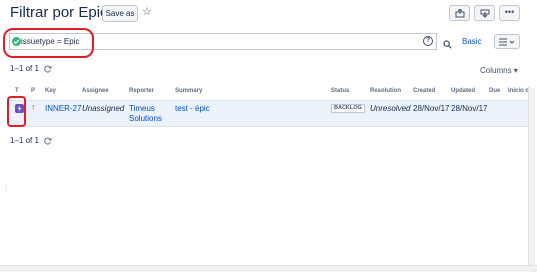 Image resolution: width=537 pixels, height=272 pixels. What do you see at coordinates (24, 140) in the screenshot?
I see `results-count-bottom-text: 1–1 of 1` at bounding box center [24, 140].